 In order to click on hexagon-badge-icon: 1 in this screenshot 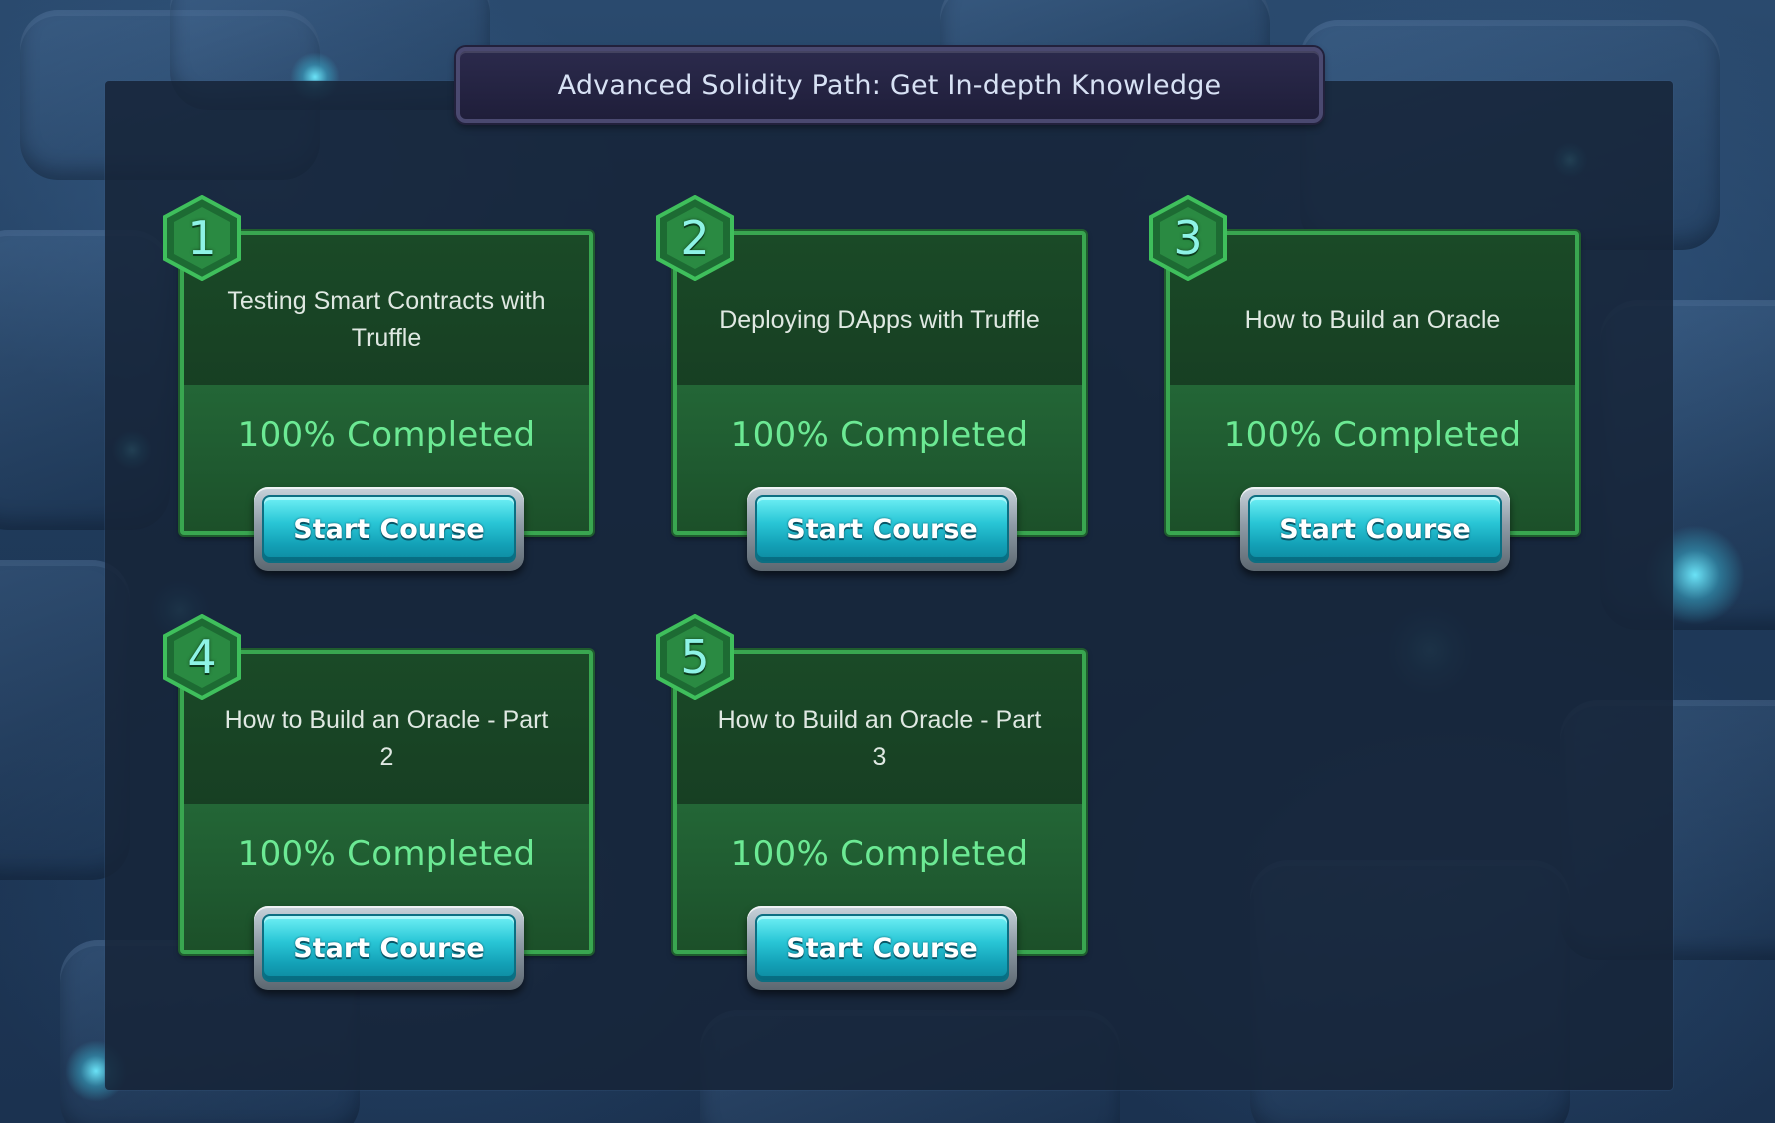, I will do `click(202, 238)`.